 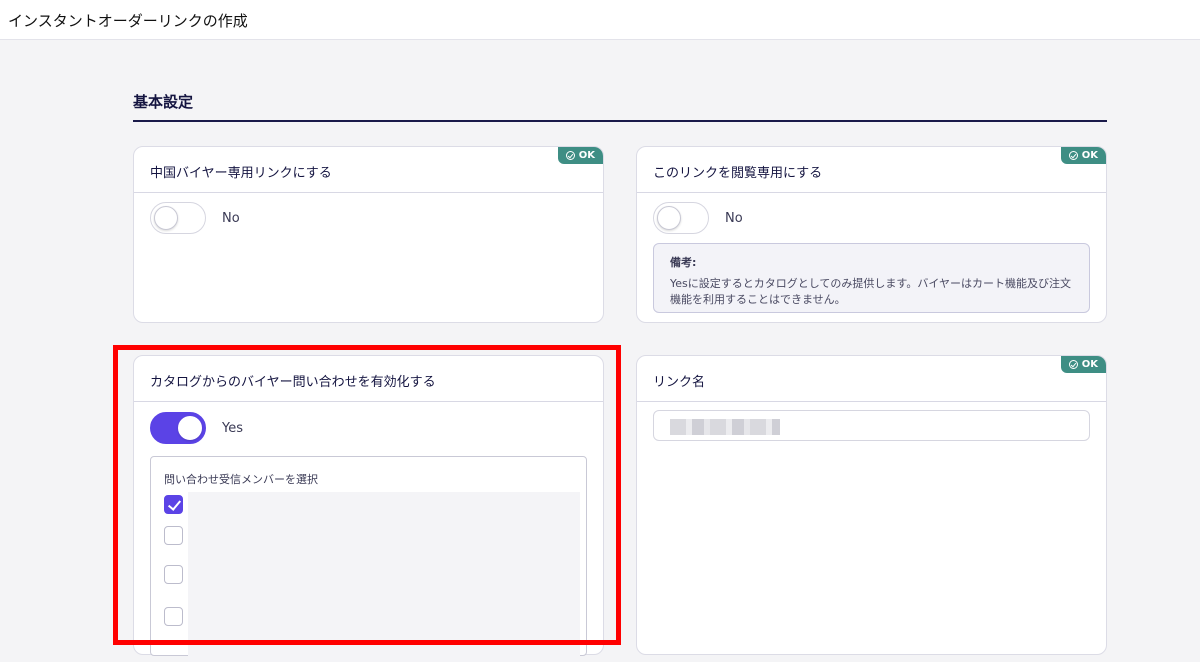 I want to click on card-label: リンク名, so click(x=679, y=382).